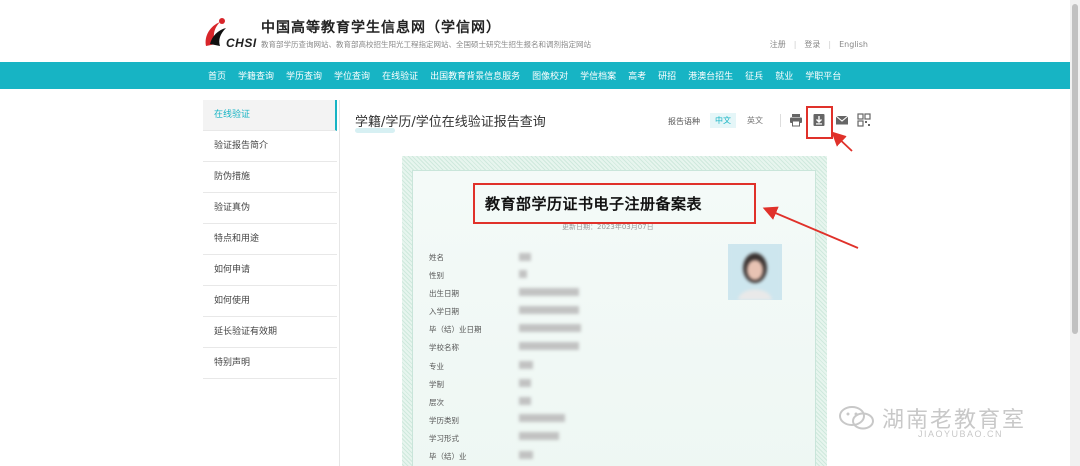 This screenshot has height=466, width=1080. Describe the element at coordinates (270, 208) in the screenshot. I see `sidebar-item-verify-authenticity: 验证真伪` at that location.